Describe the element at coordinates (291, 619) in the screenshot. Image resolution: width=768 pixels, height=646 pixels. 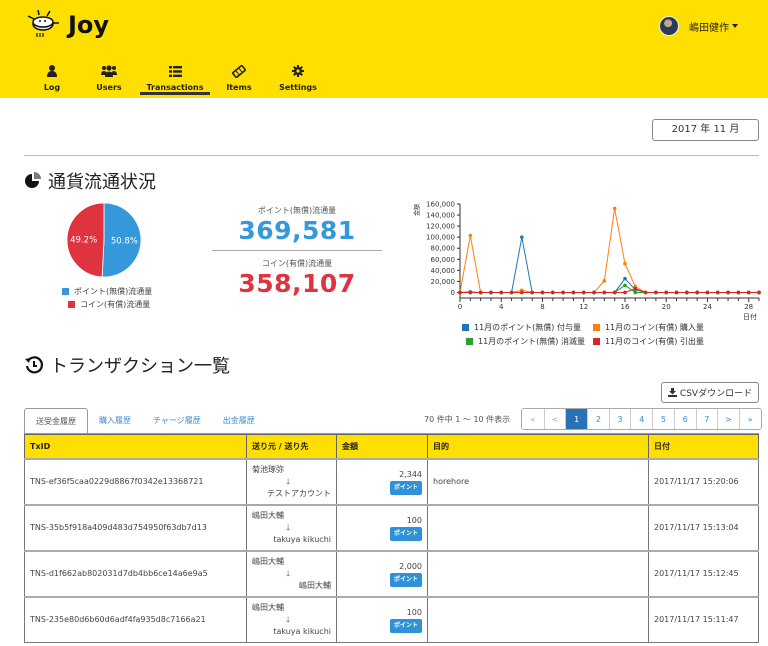
I see `from-to-cell: 嶋田大輔 🡓 takuya kikuchi` at that location.